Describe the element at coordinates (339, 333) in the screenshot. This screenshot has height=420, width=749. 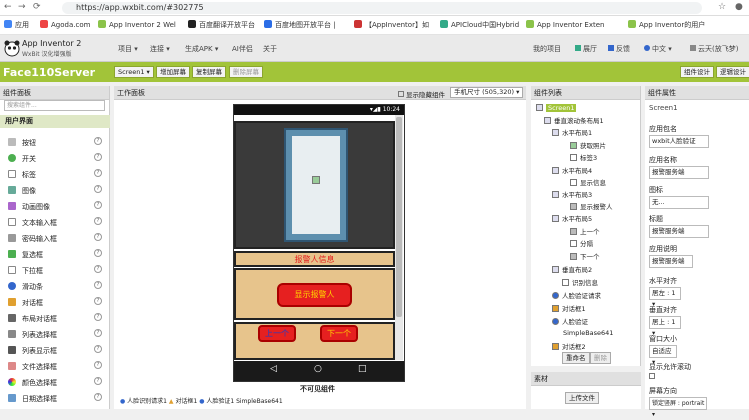
I see `next-button: 下一个` at that location.